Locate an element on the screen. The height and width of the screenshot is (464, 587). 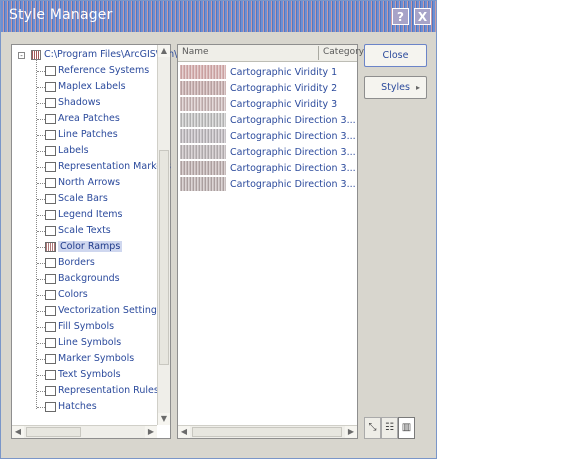
tree-item: Reference Systems is located at coordinates (82, 71).